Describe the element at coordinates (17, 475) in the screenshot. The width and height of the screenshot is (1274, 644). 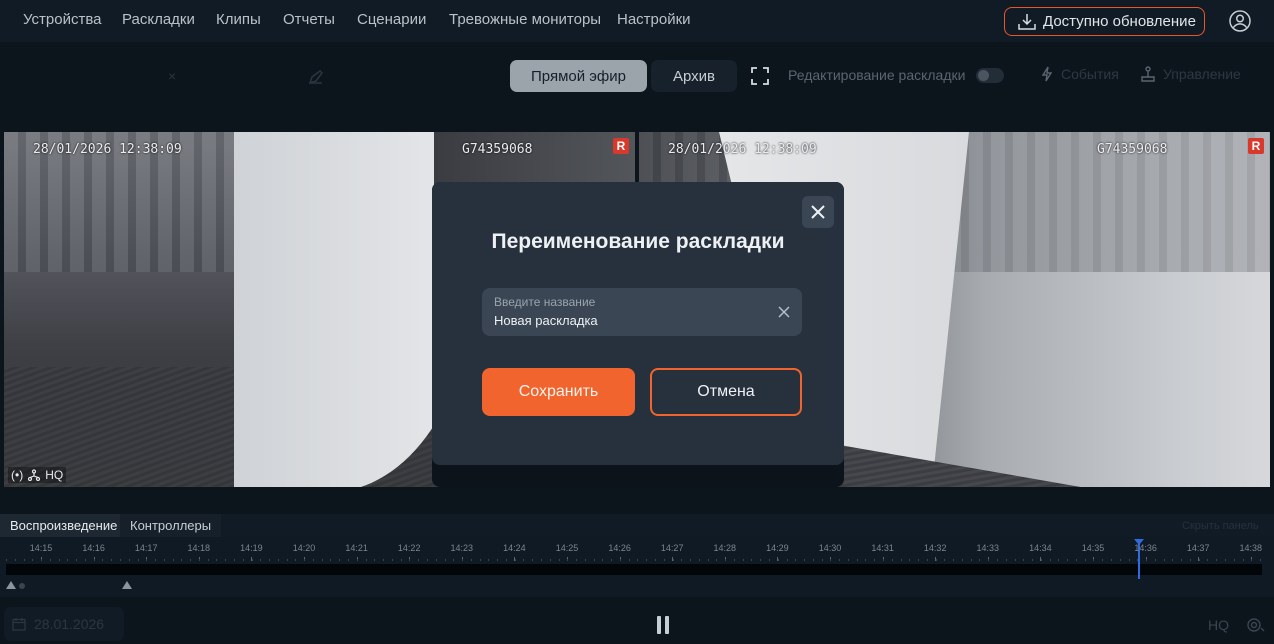
I see `broadcast-icon: (•)` at that location.